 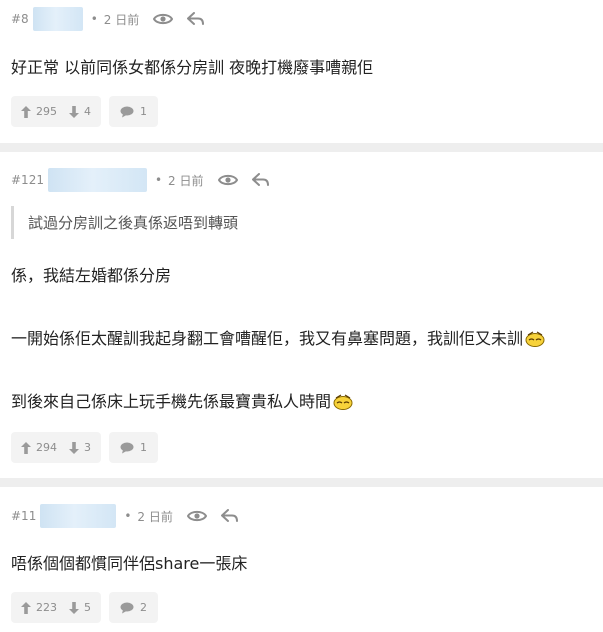 What do you see at coordinates (143, 607) in the screenshot?
I see `reply-count: 2` at bounding box center [143, 607].